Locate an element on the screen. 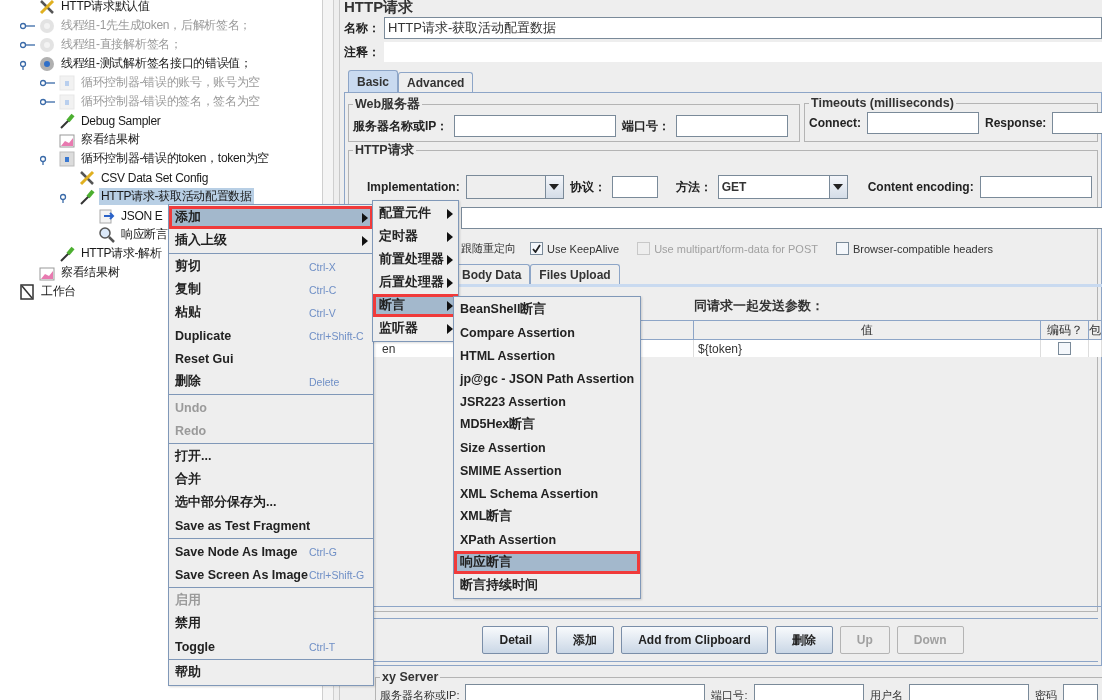 The height and width of the screenshot is (700, 1102). tab: Files Upload is located at coordinates (575, 274).